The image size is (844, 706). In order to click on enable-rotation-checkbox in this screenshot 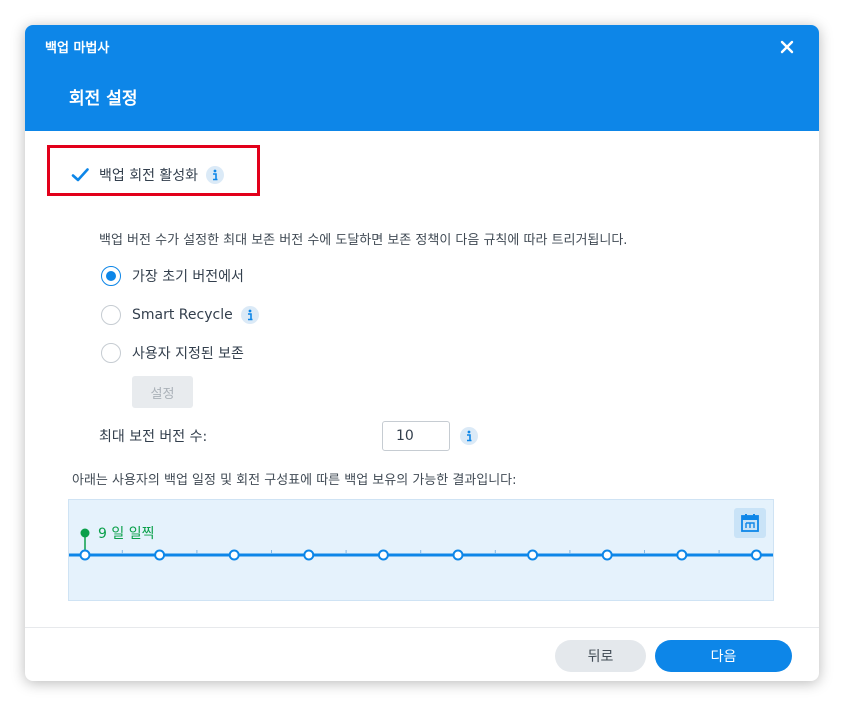, I will do `click(80, 175)`.